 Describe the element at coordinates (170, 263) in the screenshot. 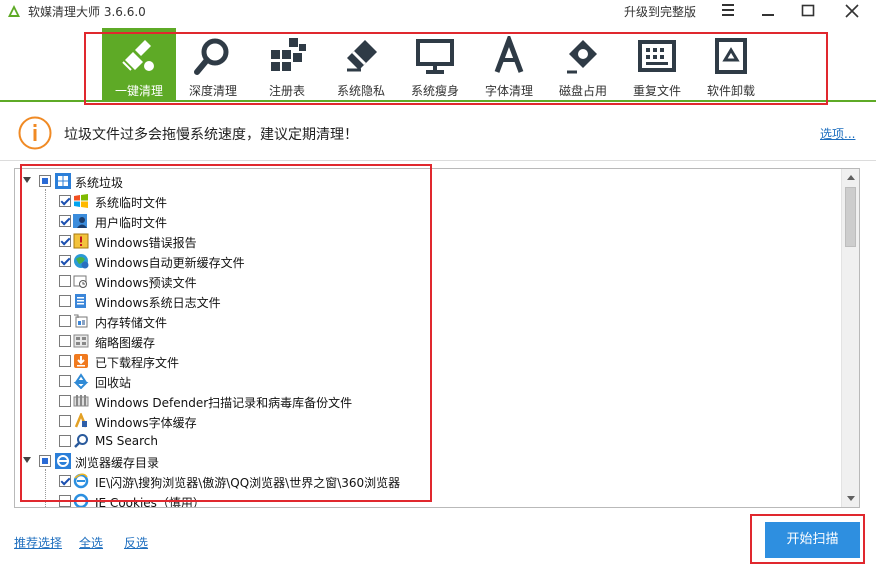

I see `item-label: Windows自动更新缓存文件` at that location.